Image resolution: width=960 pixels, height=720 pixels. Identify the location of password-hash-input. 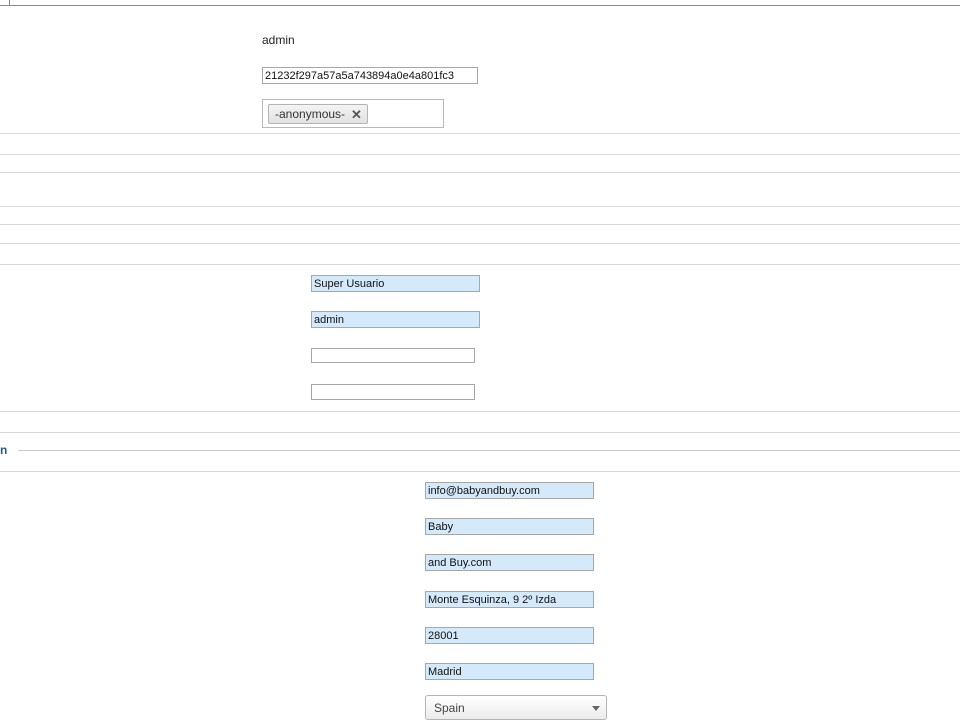
(370, 75).